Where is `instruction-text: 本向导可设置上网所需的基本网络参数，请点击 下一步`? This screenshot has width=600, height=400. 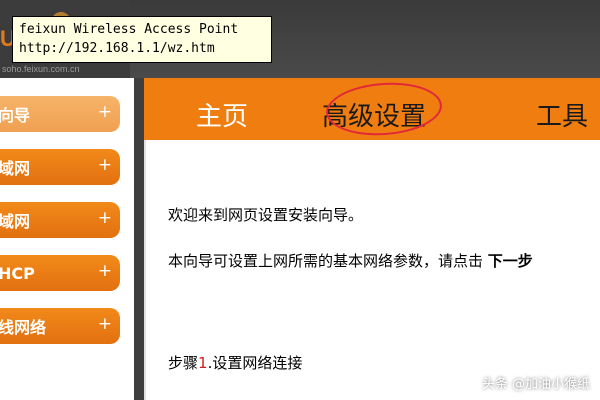 instruction-text: 本向导可设置上网所需的基本网络参数，请点击 下一步 is located at coordinates (350, 260).